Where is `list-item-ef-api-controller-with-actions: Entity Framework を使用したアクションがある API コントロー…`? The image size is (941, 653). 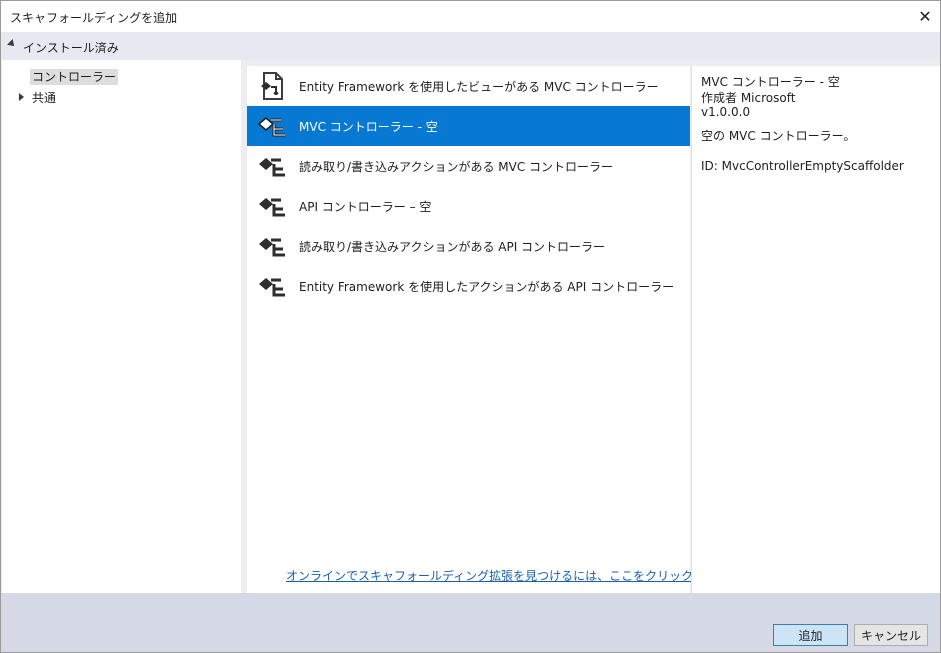 list-item-ef-api-controller-with-actions: Entity Framework を使用したアクションがある API コントロー… is located at coordinates (468, 286).